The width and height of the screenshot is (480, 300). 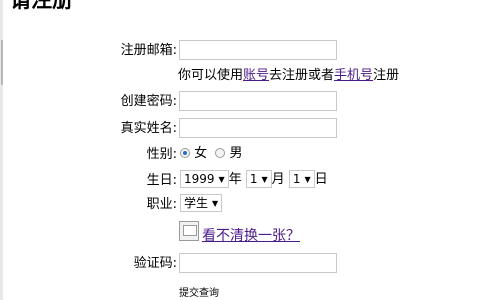 What do you see at coordinates (41, 6) in the screenshot?
I see `page-title: 请注册` at bounding box center [41, 6].